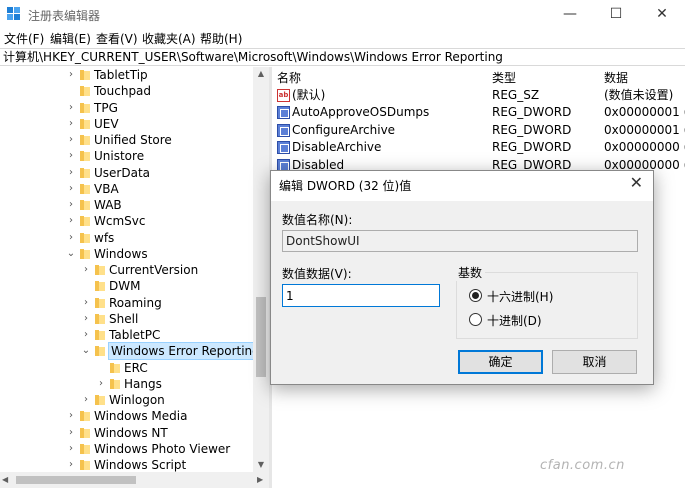 Image resolution: width=685 pixels, height=488 pixels. Describe the element at coordinates (261, 269) in the screenshot. I see `tree-vertical-scrollbar: ▲ ▼` at that location.